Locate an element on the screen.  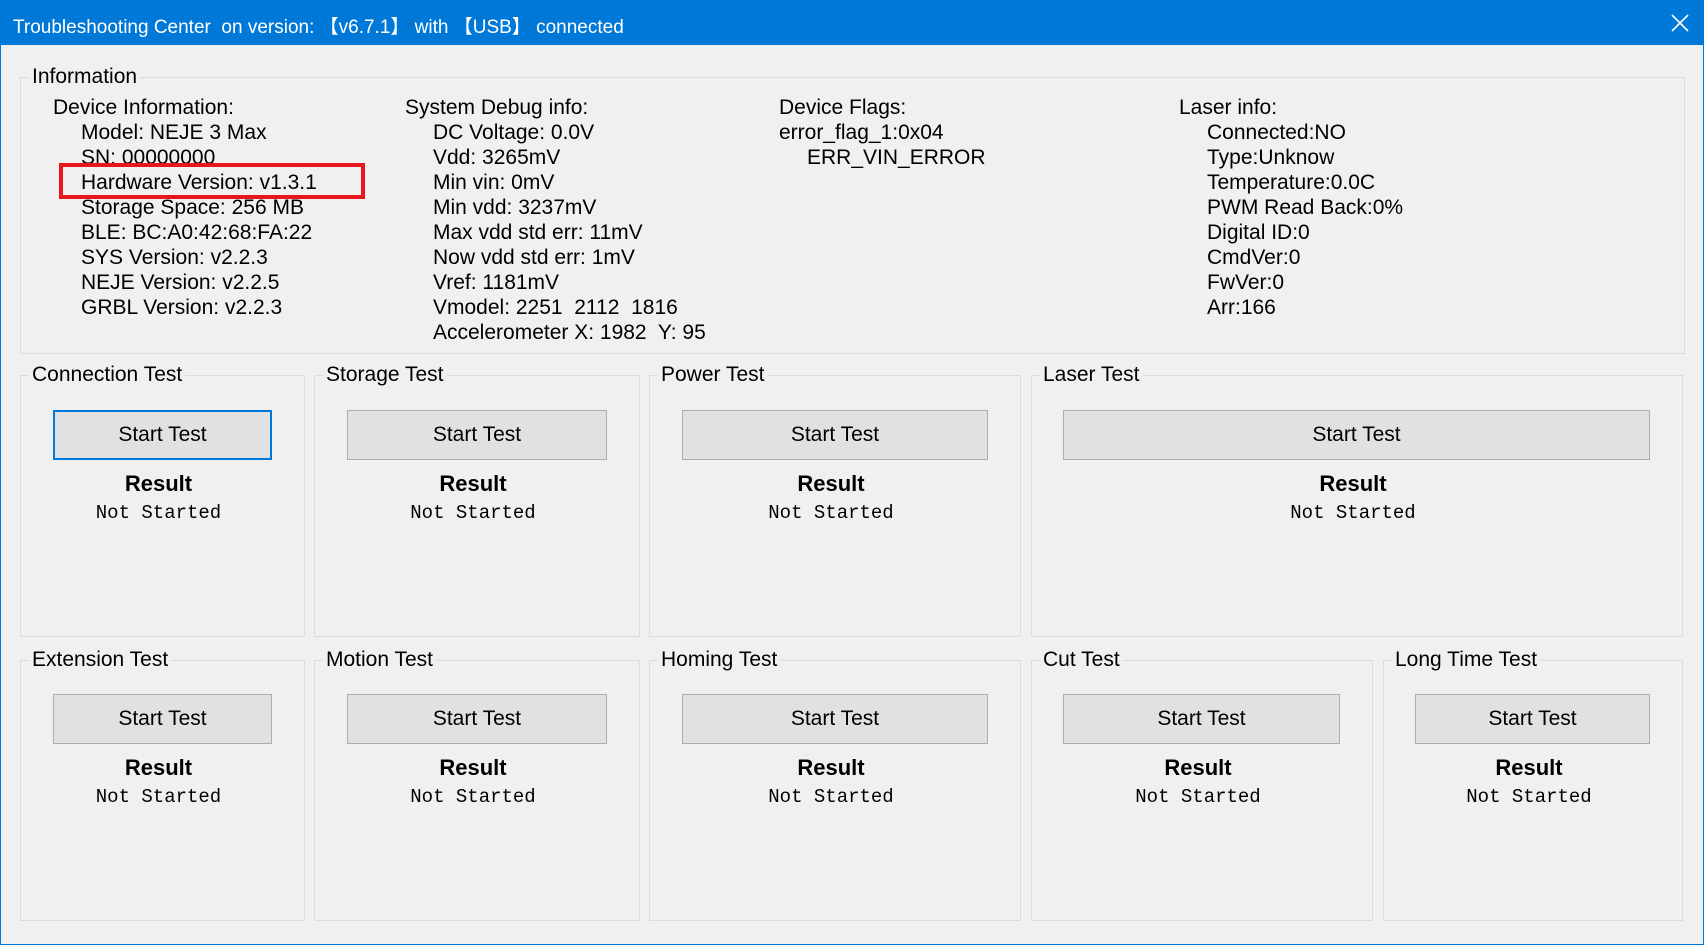
laser-info-heading: Laser info: is located at coordinates (1228, 107).